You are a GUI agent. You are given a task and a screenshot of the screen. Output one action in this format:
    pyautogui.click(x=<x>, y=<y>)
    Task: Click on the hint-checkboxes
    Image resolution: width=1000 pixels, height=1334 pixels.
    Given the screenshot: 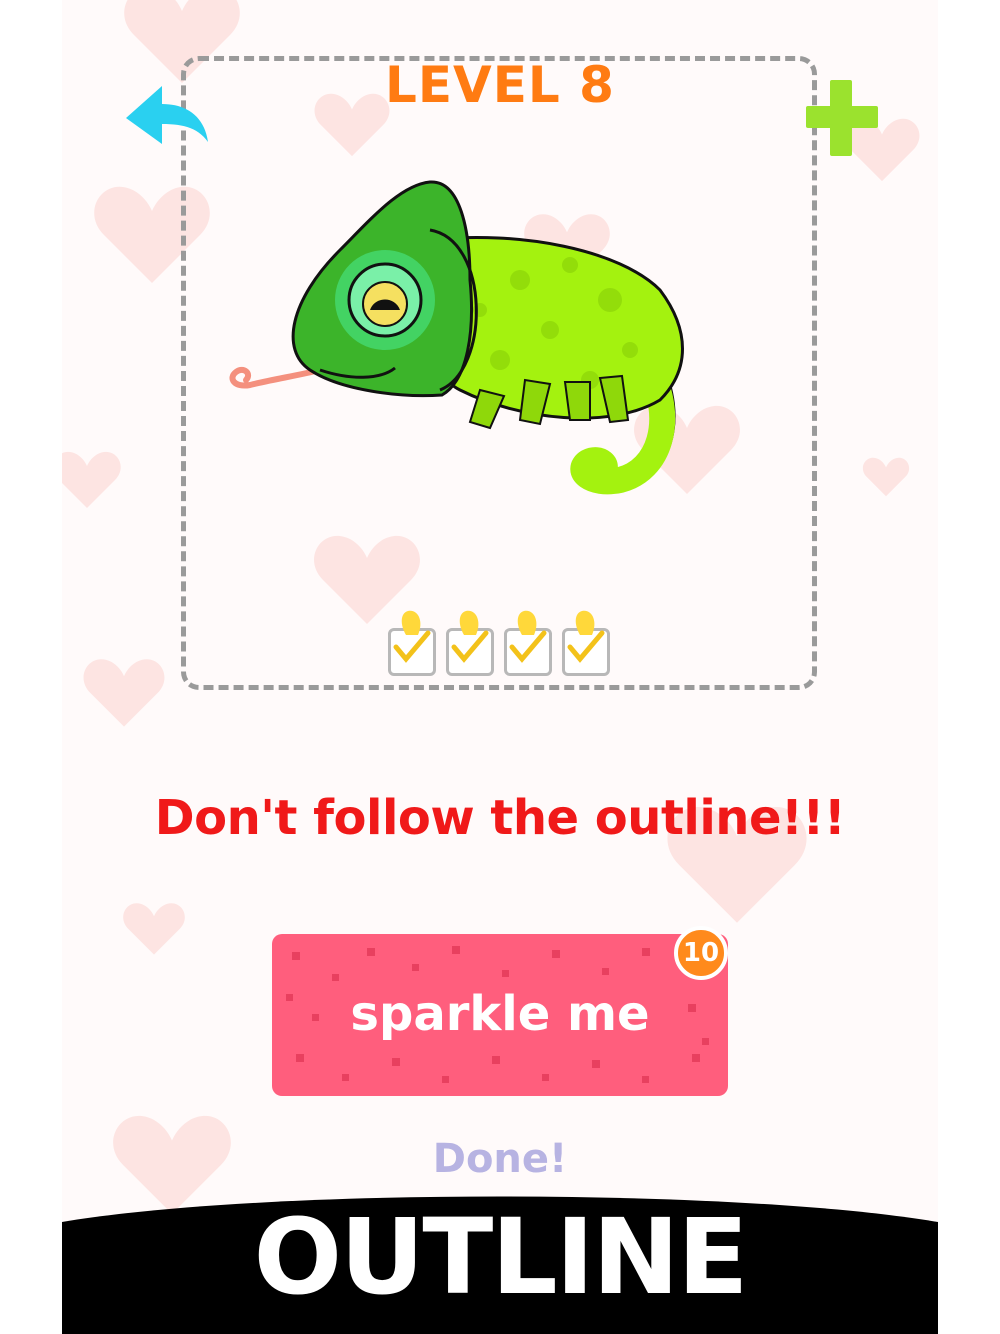 What is the action you would take?
    pyautogui.click(x=502, y=645)
    